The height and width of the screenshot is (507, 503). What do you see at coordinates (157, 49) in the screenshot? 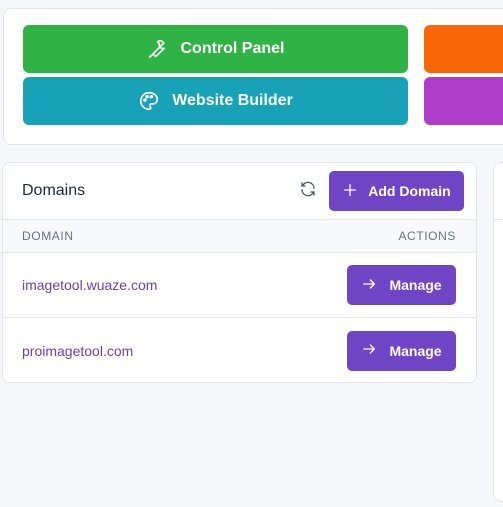
I see `wrench-icon` at bounding box center [157, 49].